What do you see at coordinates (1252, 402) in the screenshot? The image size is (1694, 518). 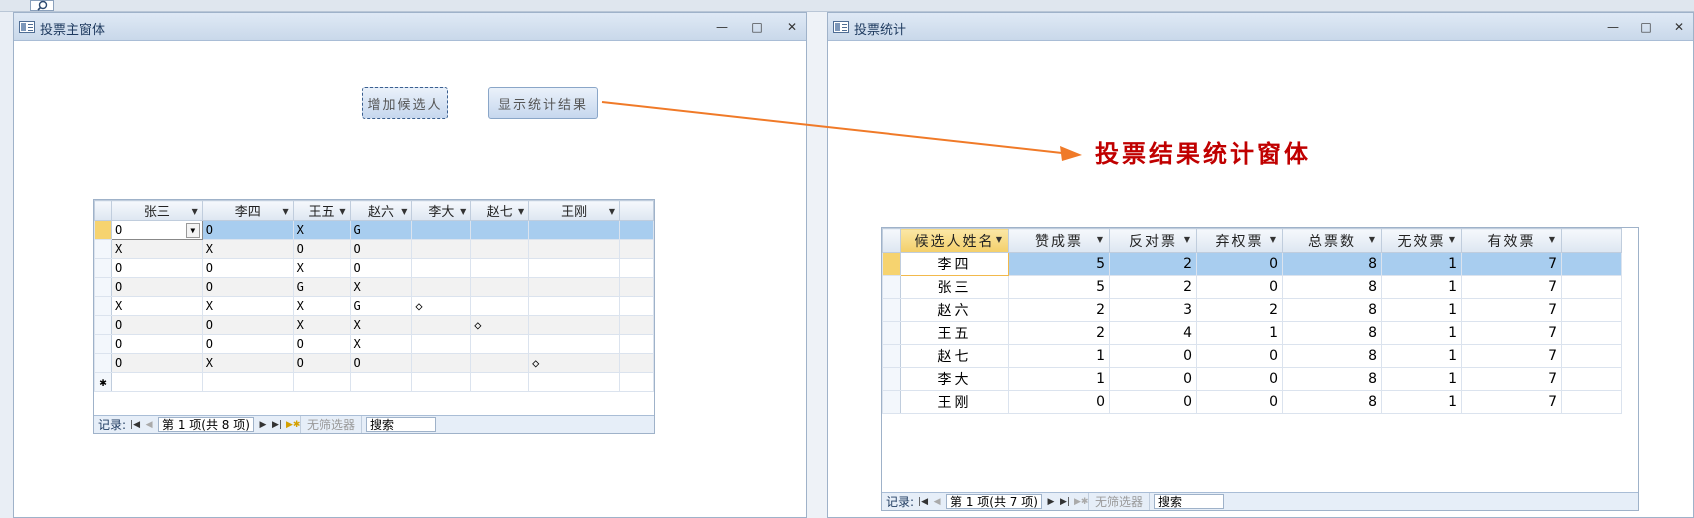 I see `table-row: 王刚 0 0 0 8 1 7` at bounding box center [1252, 402].